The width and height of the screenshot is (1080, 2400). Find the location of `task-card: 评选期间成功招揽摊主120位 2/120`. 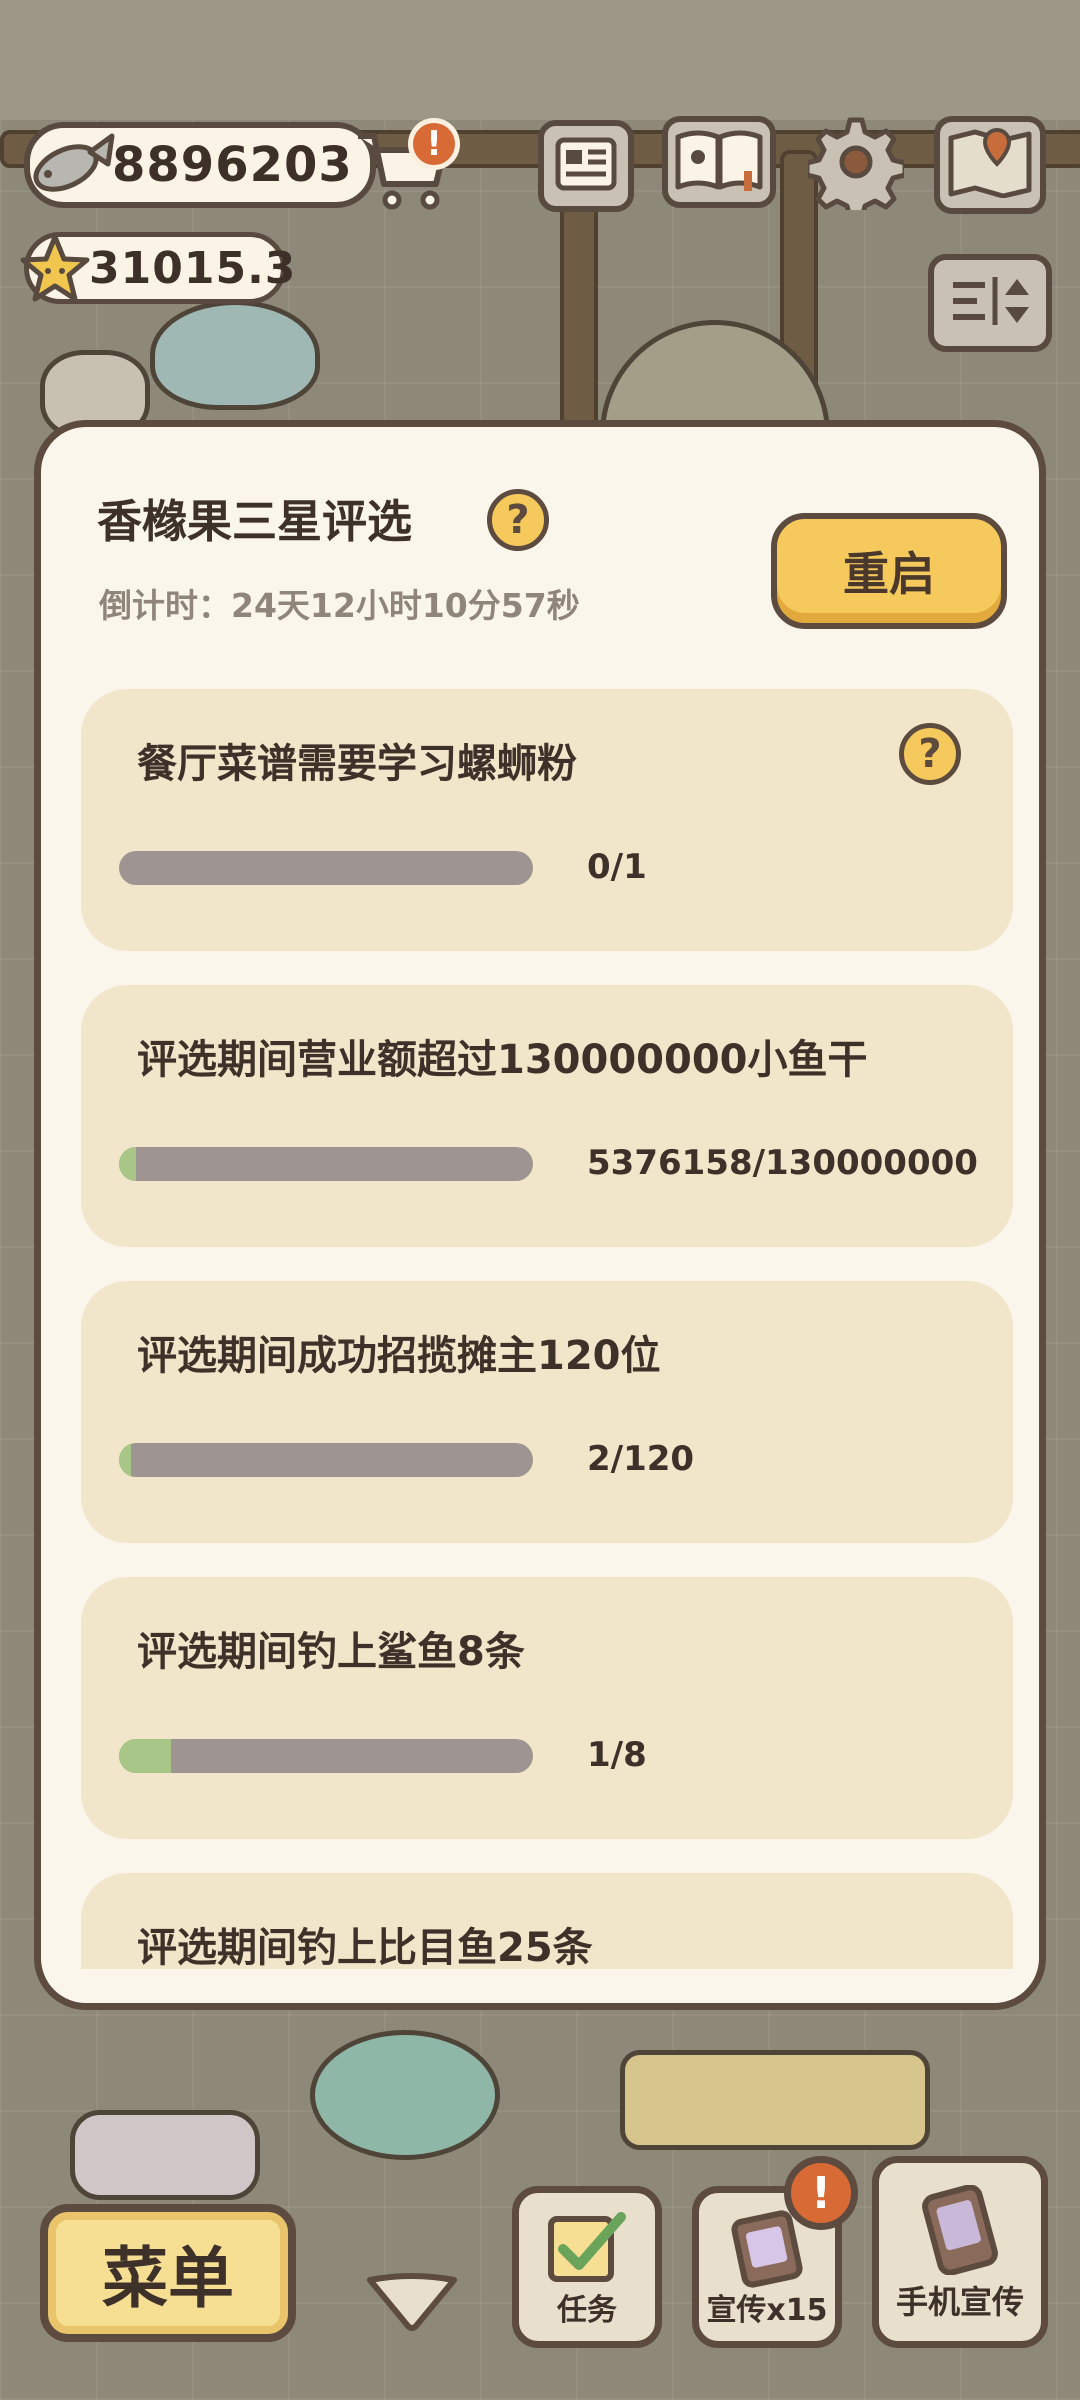

task-card: 评选期间成功招揽摊主120位 2/120 is located at coordinates (547, 1412).